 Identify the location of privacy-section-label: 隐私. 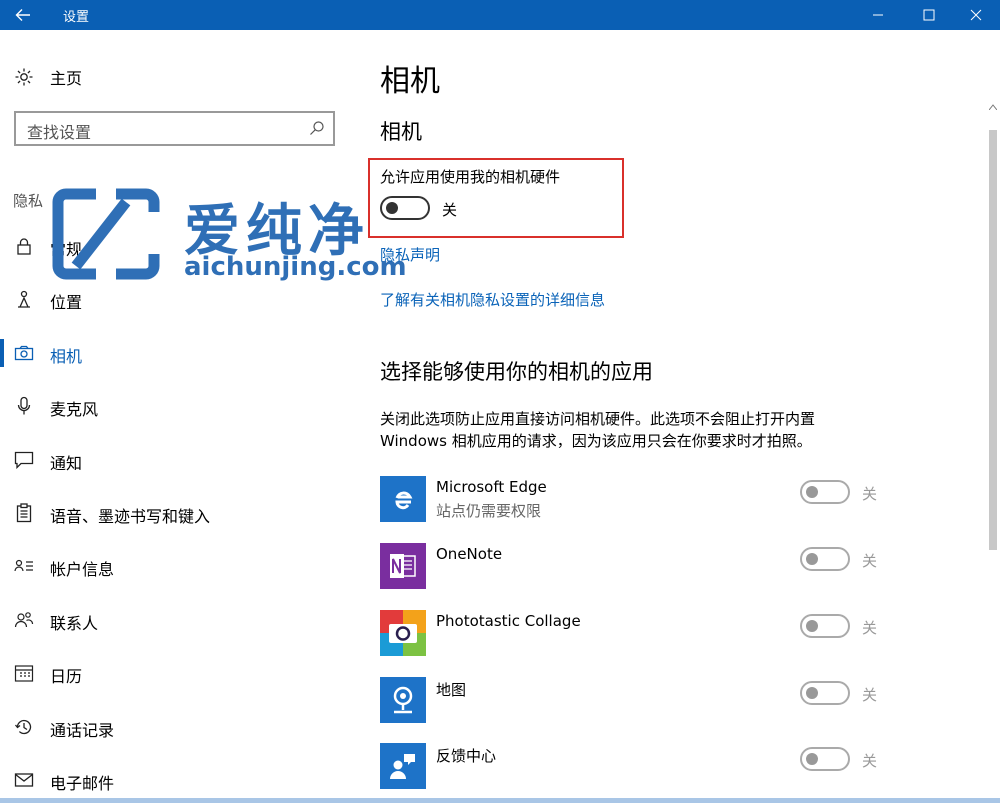
(28, 201).